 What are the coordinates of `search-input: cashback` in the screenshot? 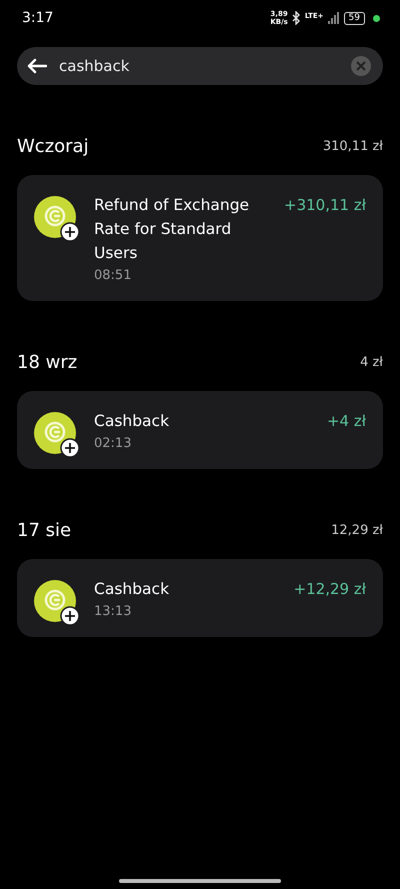 It's located at (199, 66).